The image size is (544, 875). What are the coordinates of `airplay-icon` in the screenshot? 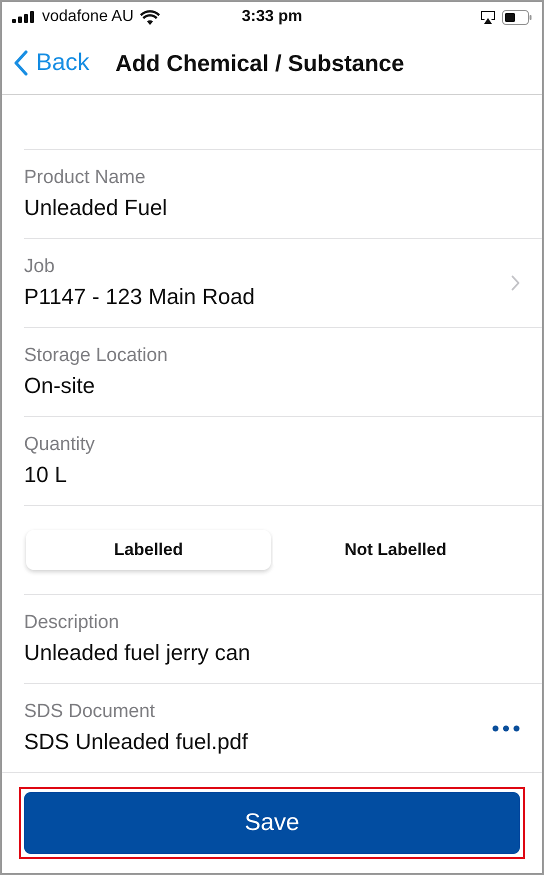 It's located at (488, 17).